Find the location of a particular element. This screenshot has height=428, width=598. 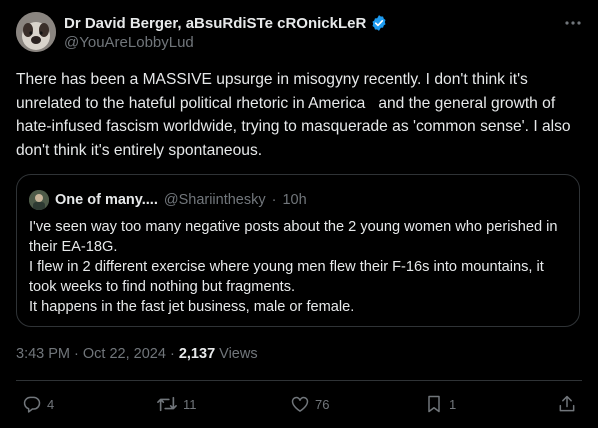

post-time: 3:43 PM is located at coordinates (43, 354).